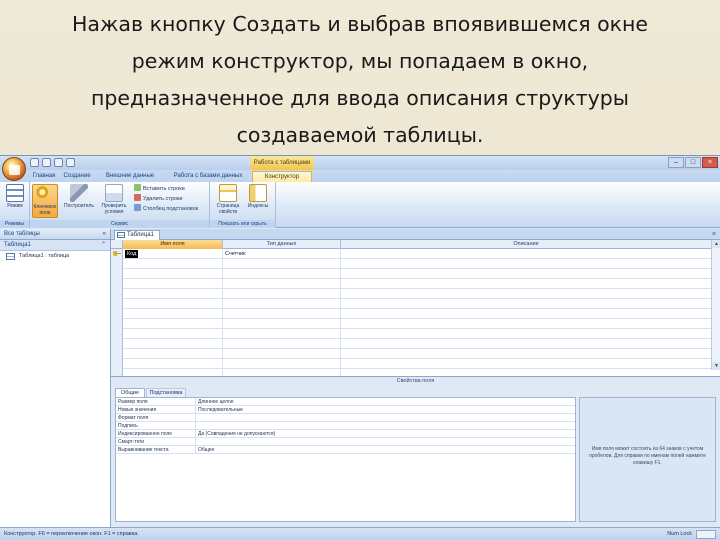 The image size is (720, 540). I want to click on shutter-icon: «, so click(104, 234).